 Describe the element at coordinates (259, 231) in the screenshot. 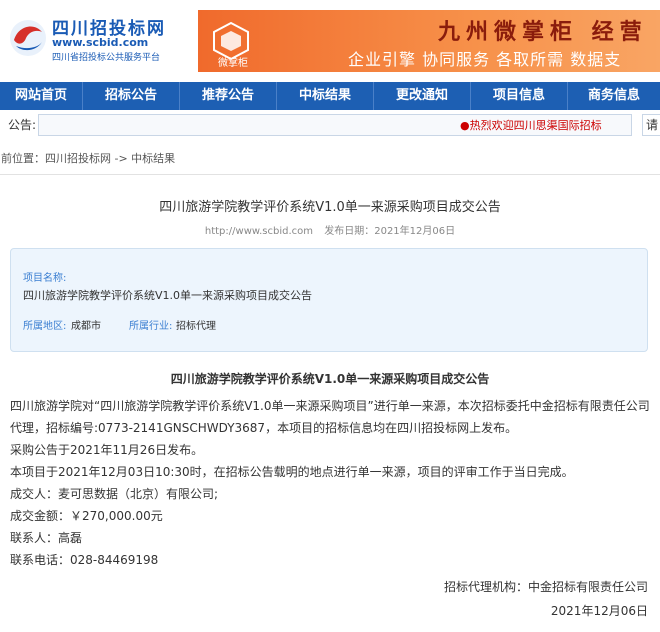

I see `source-url-link: http://www.scbid.com` at that location.